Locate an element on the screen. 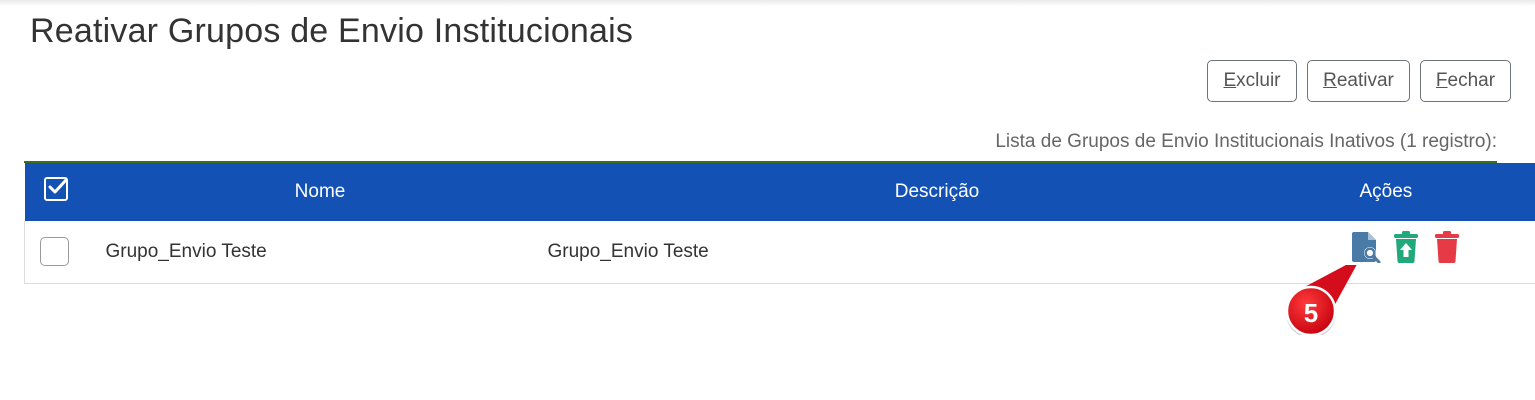  step-number: 5 is located at coordinates (1311, 313).